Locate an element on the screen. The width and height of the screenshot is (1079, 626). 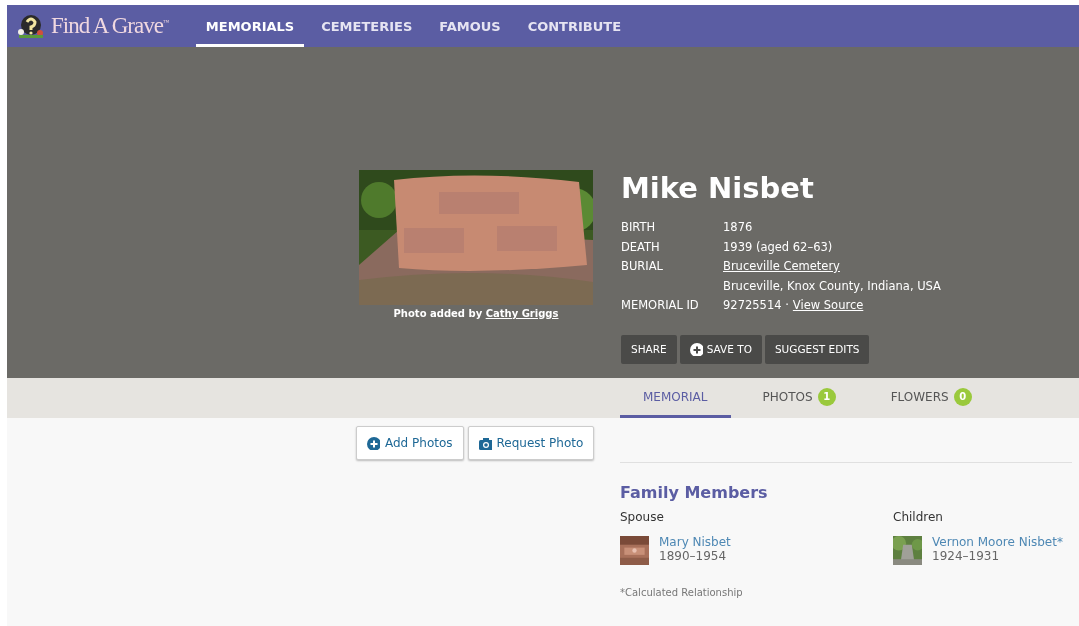
member-years: 1890–1954 is located at coordinates (693, 556).